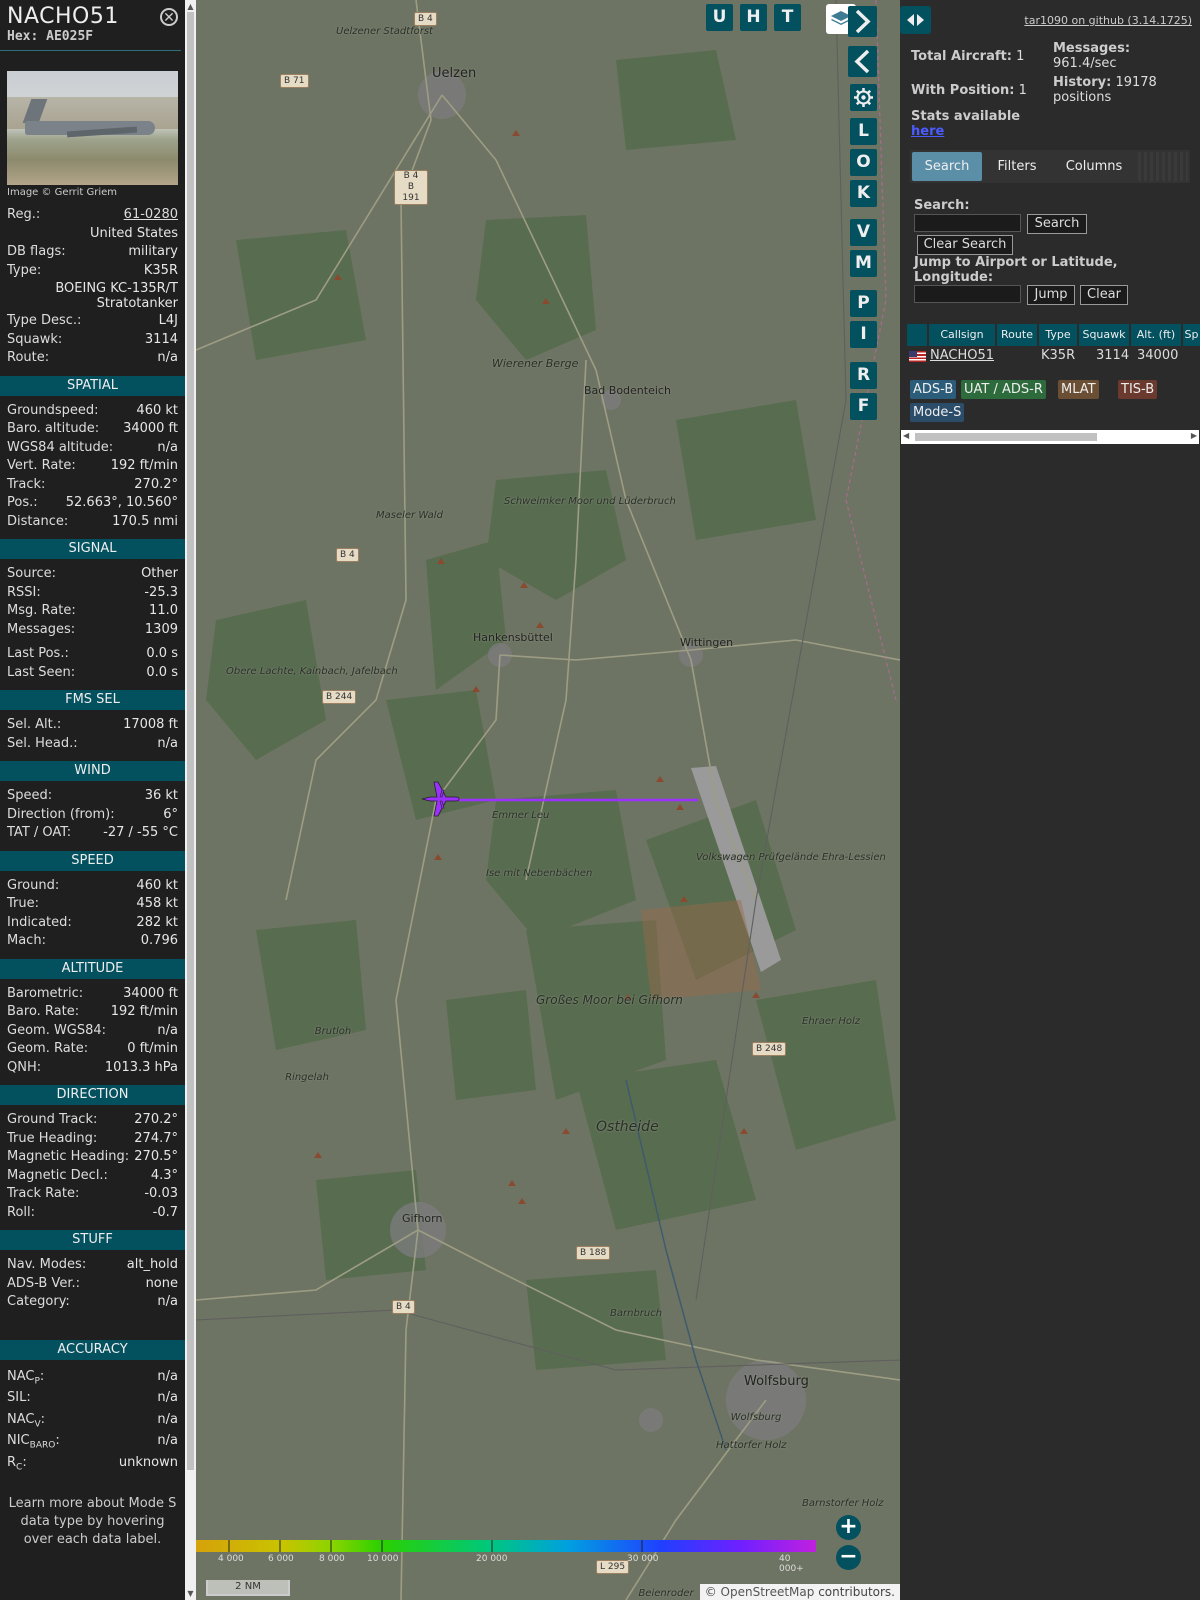 This screenshot has height=1600, width=1200. I want to click on info-value: 270.5°, so click(156, 1156).